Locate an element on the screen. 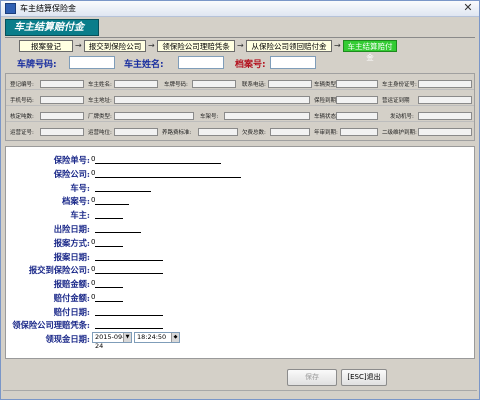 The image size is (480, 400). step-submit-insurer: 报交到保险公司 is located at coordinates (115, 46).